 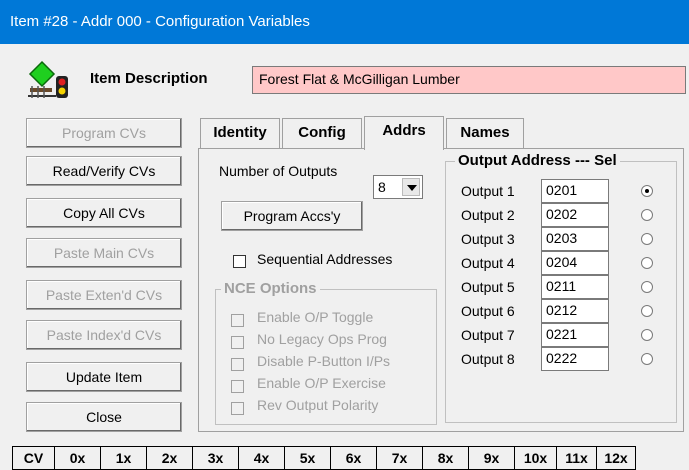 What do you see at coordinates (315, 317) in the screenshot?
I see `nce-option-label: Enable O/P Toggle` at bounding box center [315, 317].